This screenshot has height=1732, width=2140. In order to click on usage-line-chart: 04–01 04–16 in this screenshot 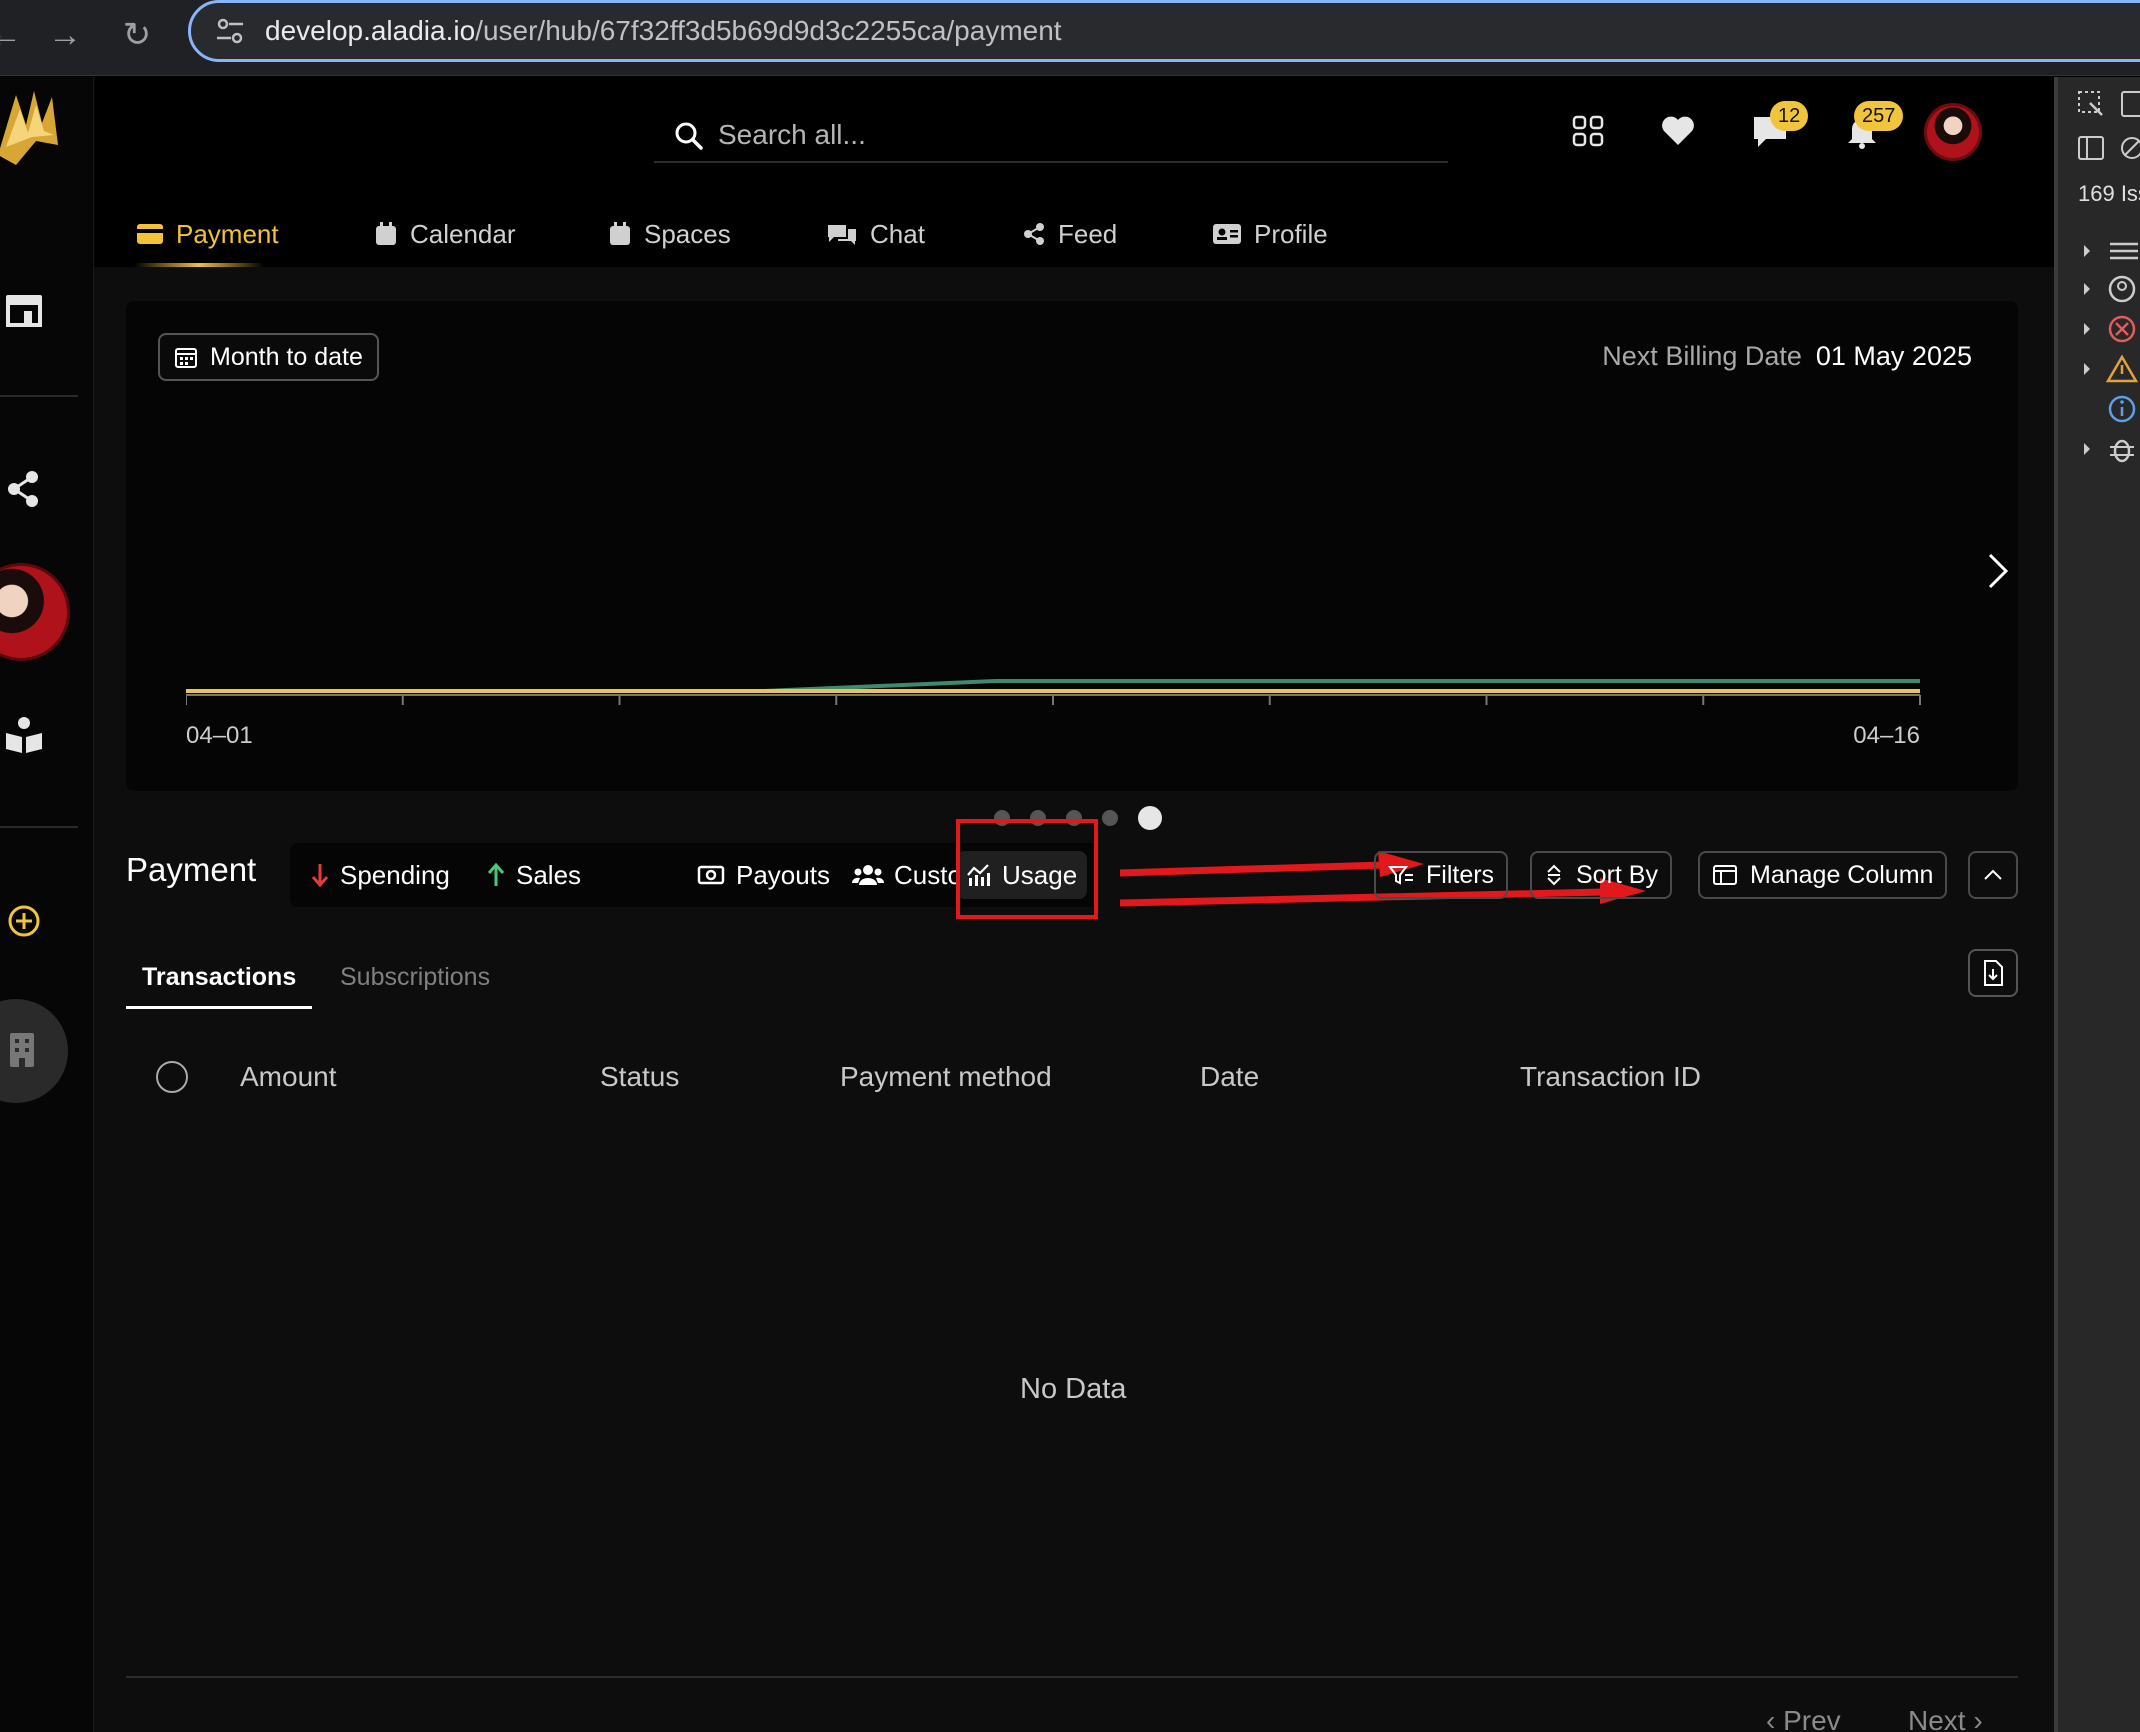, I will do `click(1053, 714)`.